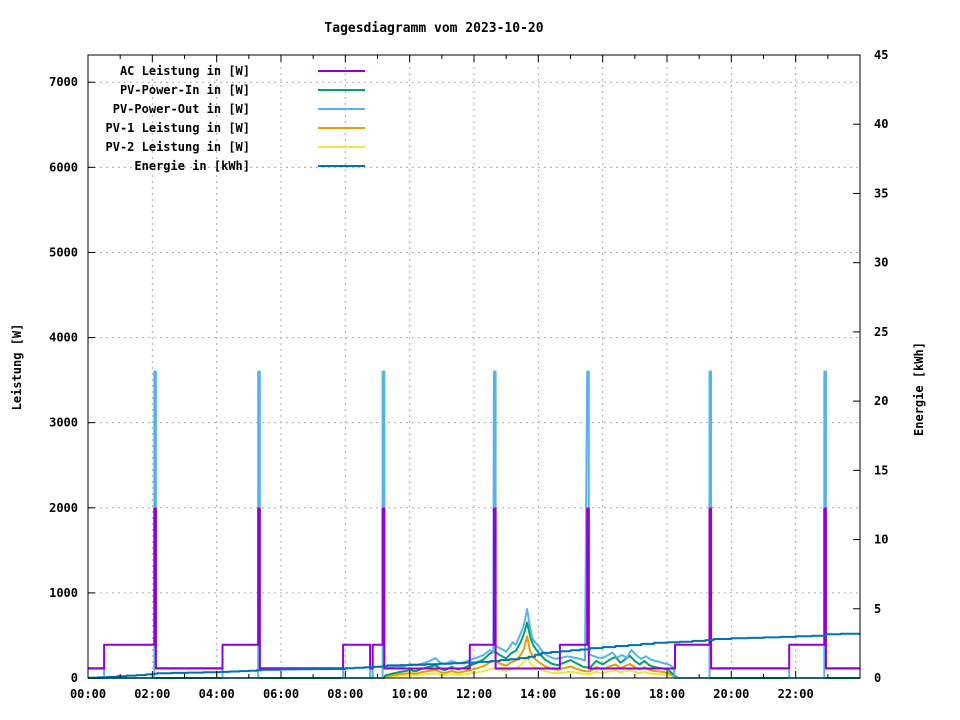  Describe the element at coordinates (63, 423) in the screenshot. I see `left-tick-label: 3000` at that location.